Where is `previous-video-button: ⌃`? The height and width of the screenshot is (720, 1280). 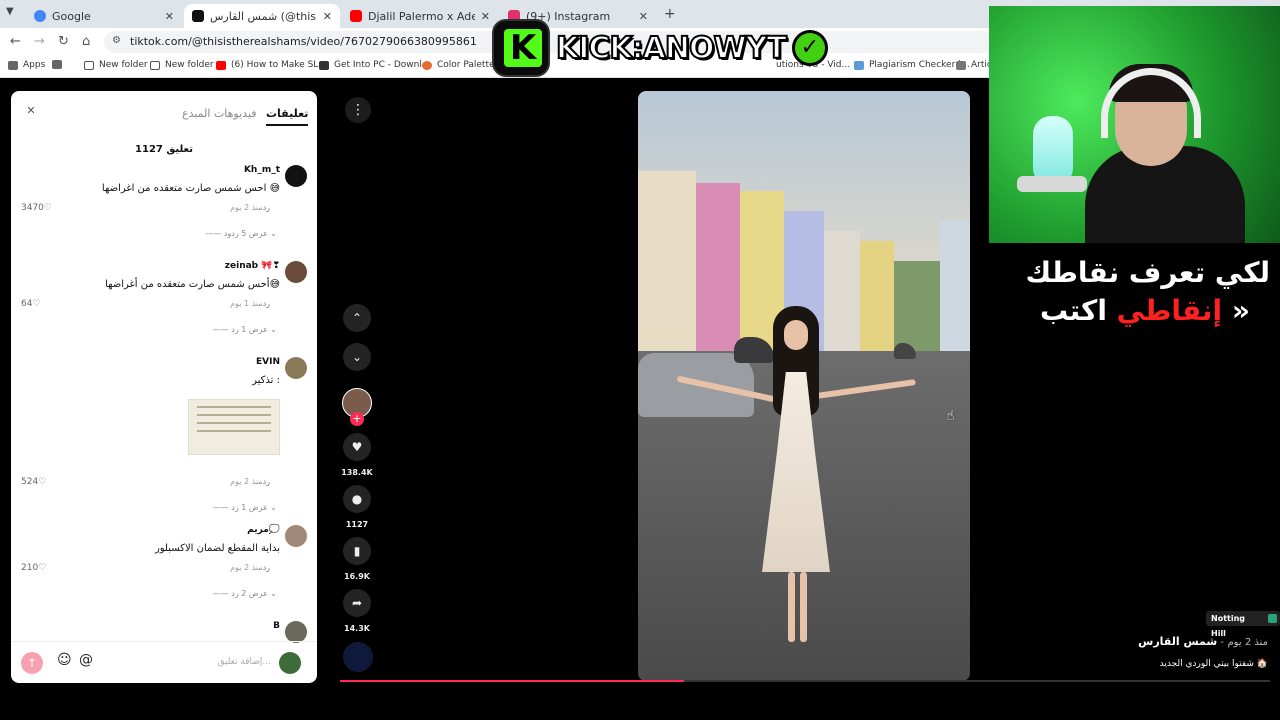 previous-video-button: ⌃ is located at coordinates (357, 318).